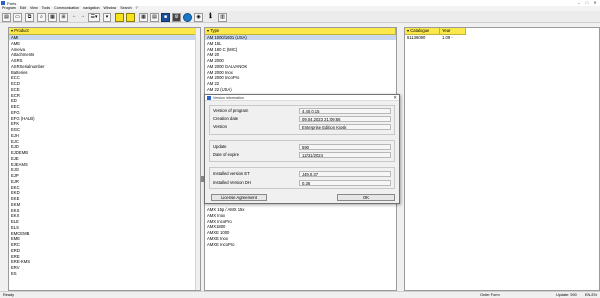 Image resolution: width=600 pixels, height=298 pixels. I want to click on list-item: Attachments, so click(102, 54).